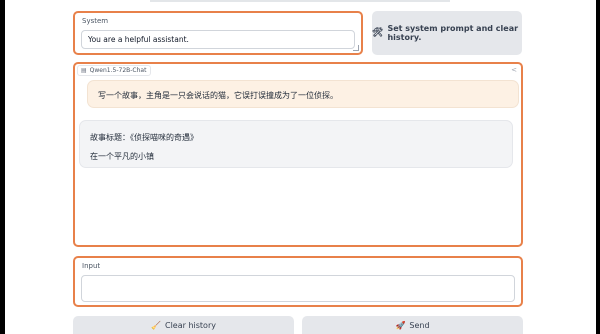 The image size is (600, 334). What do you see at coordinates (95, 21) in the screenshot?
I see `system-label: System` at bounding box center [95, 21].